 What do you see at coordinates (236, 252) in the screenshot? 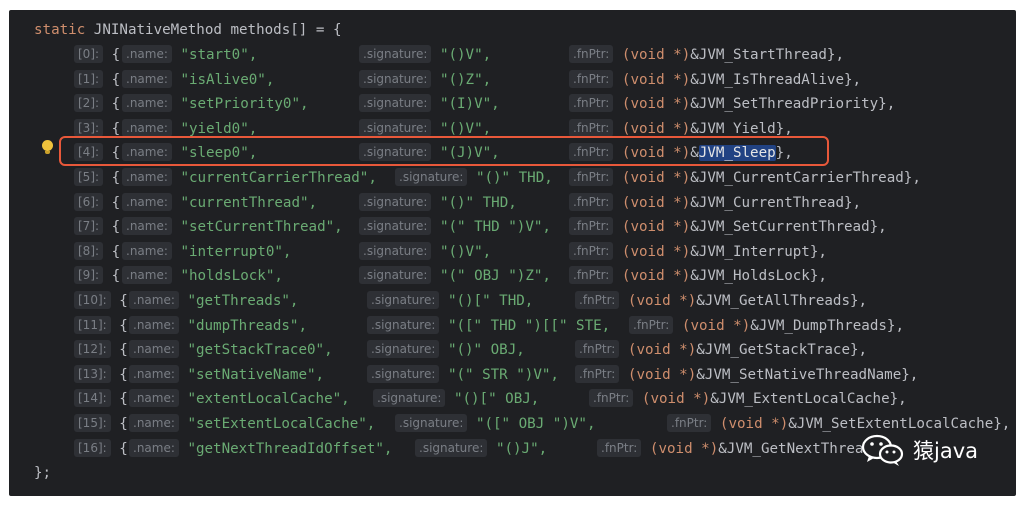
I see `name-value: "interrupt0",` at bounding box center [236, 252].